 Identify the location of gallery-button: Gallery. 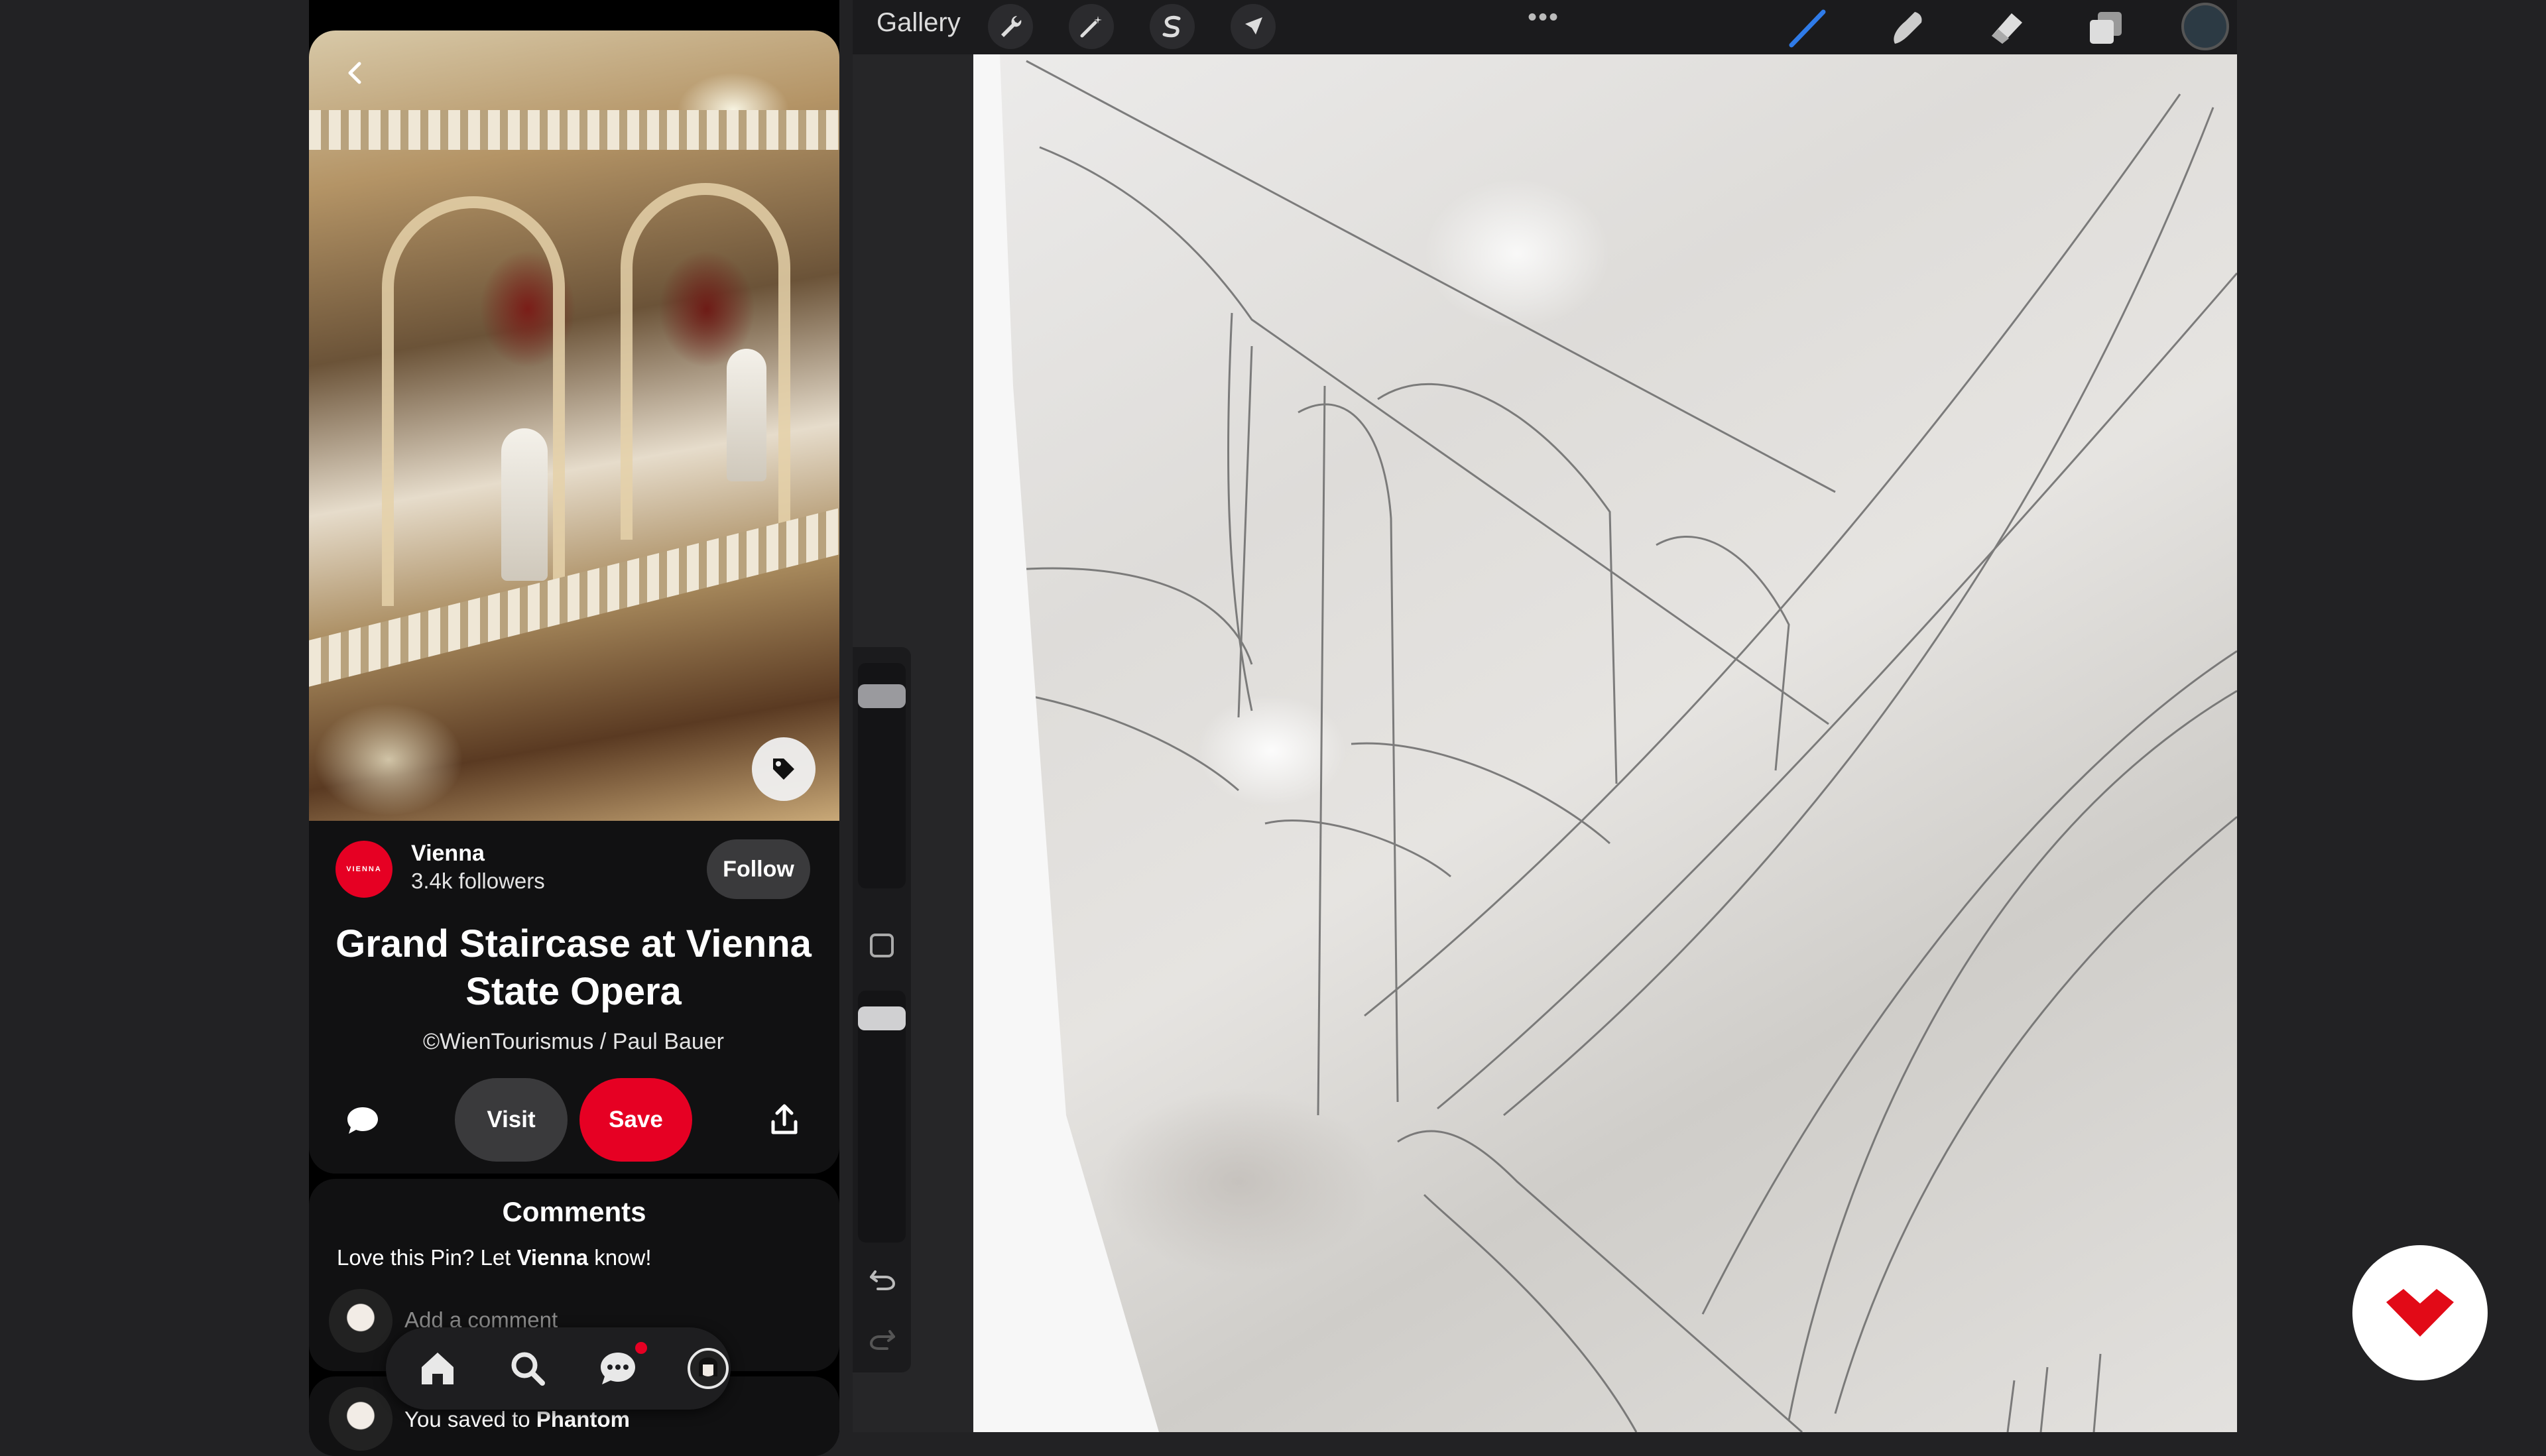
(919, 23).